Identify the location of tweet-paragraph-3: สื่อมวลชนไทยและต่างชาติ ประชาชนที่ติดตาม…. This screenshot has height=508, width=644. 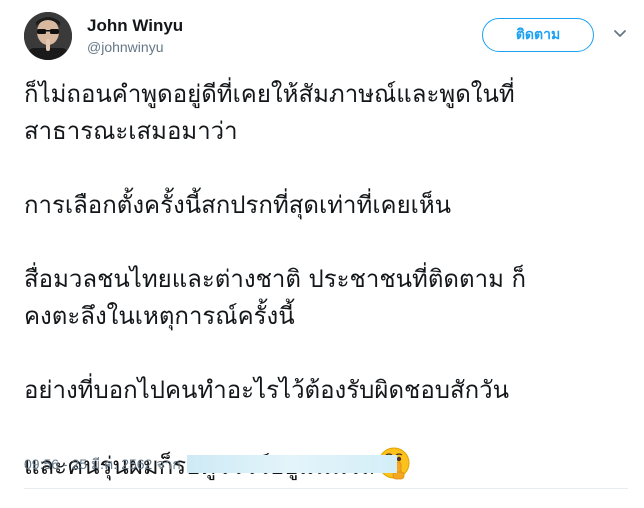
(324, 298).